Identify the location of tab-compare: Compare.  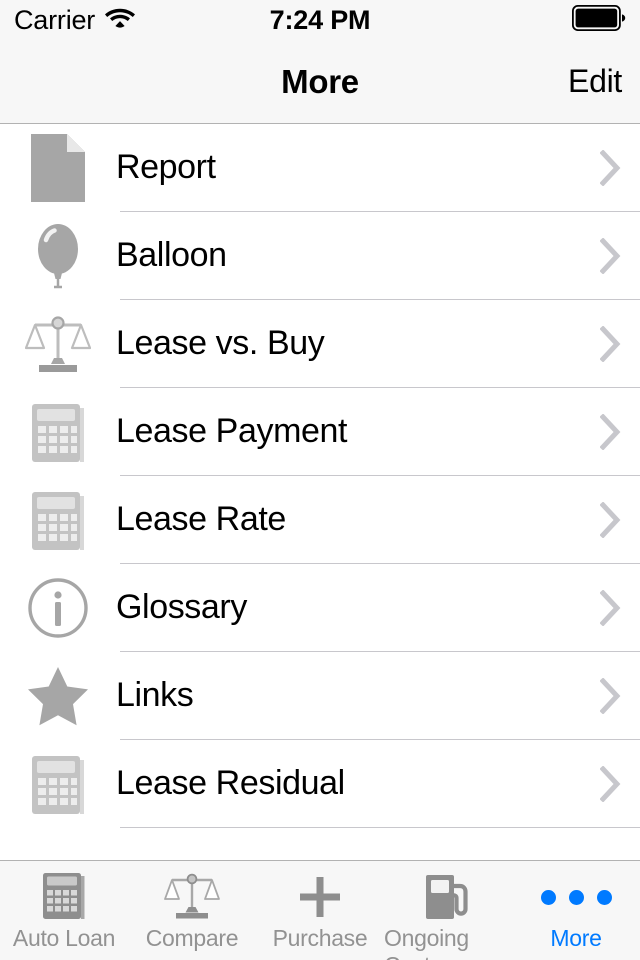
(192, 910).